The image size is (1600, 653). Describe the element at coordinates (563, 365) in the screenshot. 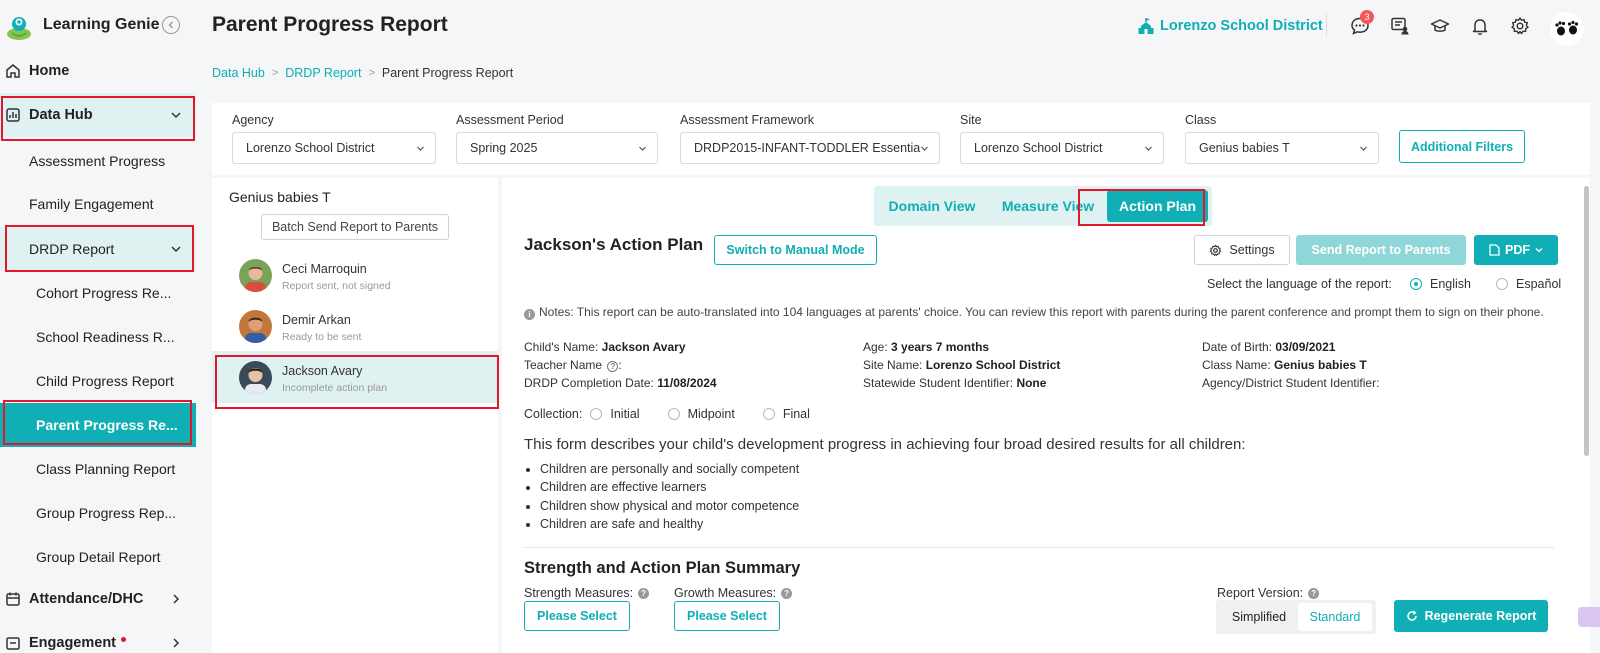

I see `teacher-label: Teacher Name` at that location.